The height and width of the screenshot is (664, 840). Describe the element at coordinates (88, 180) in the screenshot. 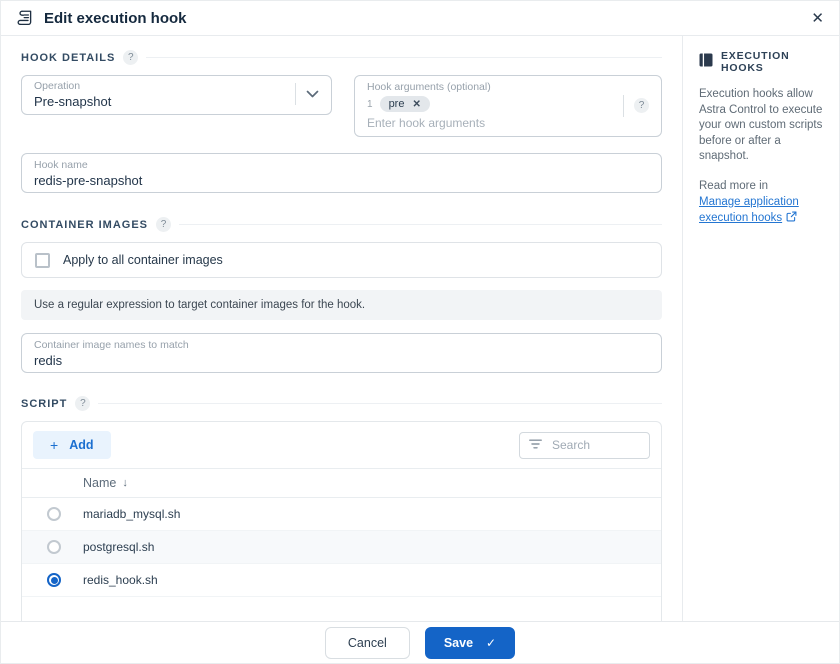

I see `hook-name-value: redis-pre-snapshot` at that location.